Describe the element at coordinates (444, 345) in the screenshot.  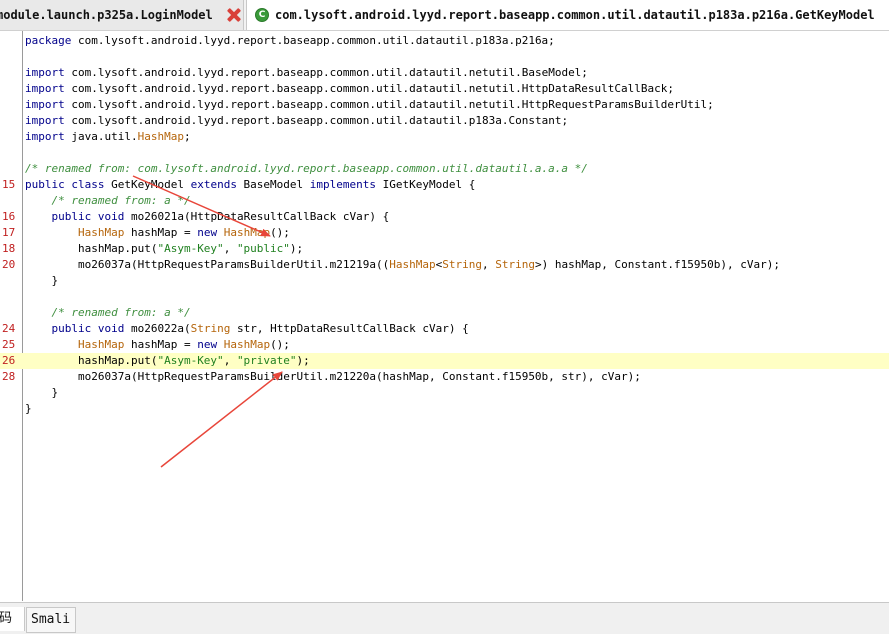
I see `code-line: 25 HashMap hashMap = new HashMap();` at that location.